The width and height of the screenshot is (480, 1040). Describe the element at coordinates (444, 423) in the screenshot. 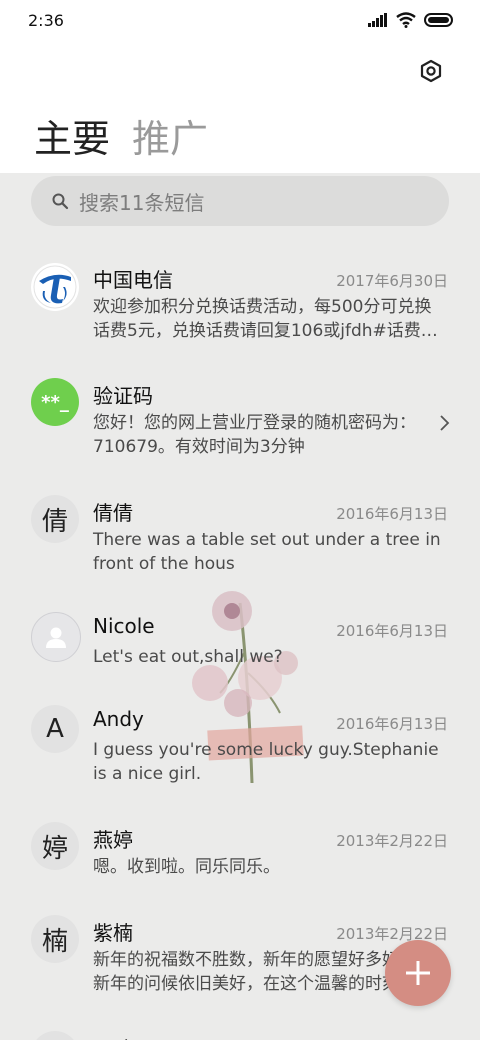

I see `chevron-right-icon` at that location.